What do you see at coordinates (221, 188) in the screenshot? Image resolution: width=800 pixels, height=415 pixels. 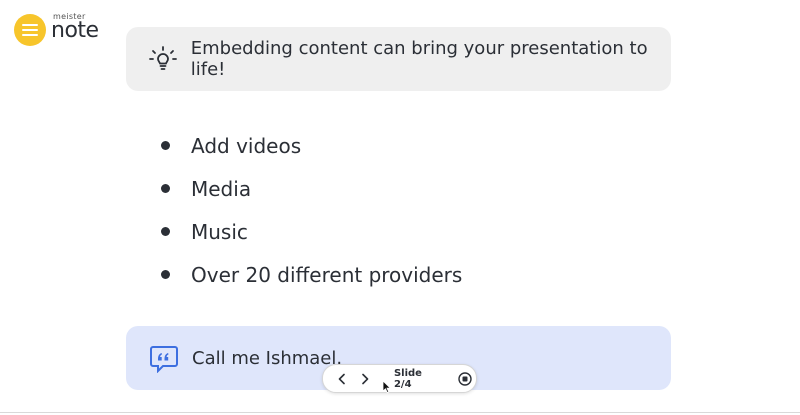 I see `list-item-label: Media` at bounding box center [221, 188].